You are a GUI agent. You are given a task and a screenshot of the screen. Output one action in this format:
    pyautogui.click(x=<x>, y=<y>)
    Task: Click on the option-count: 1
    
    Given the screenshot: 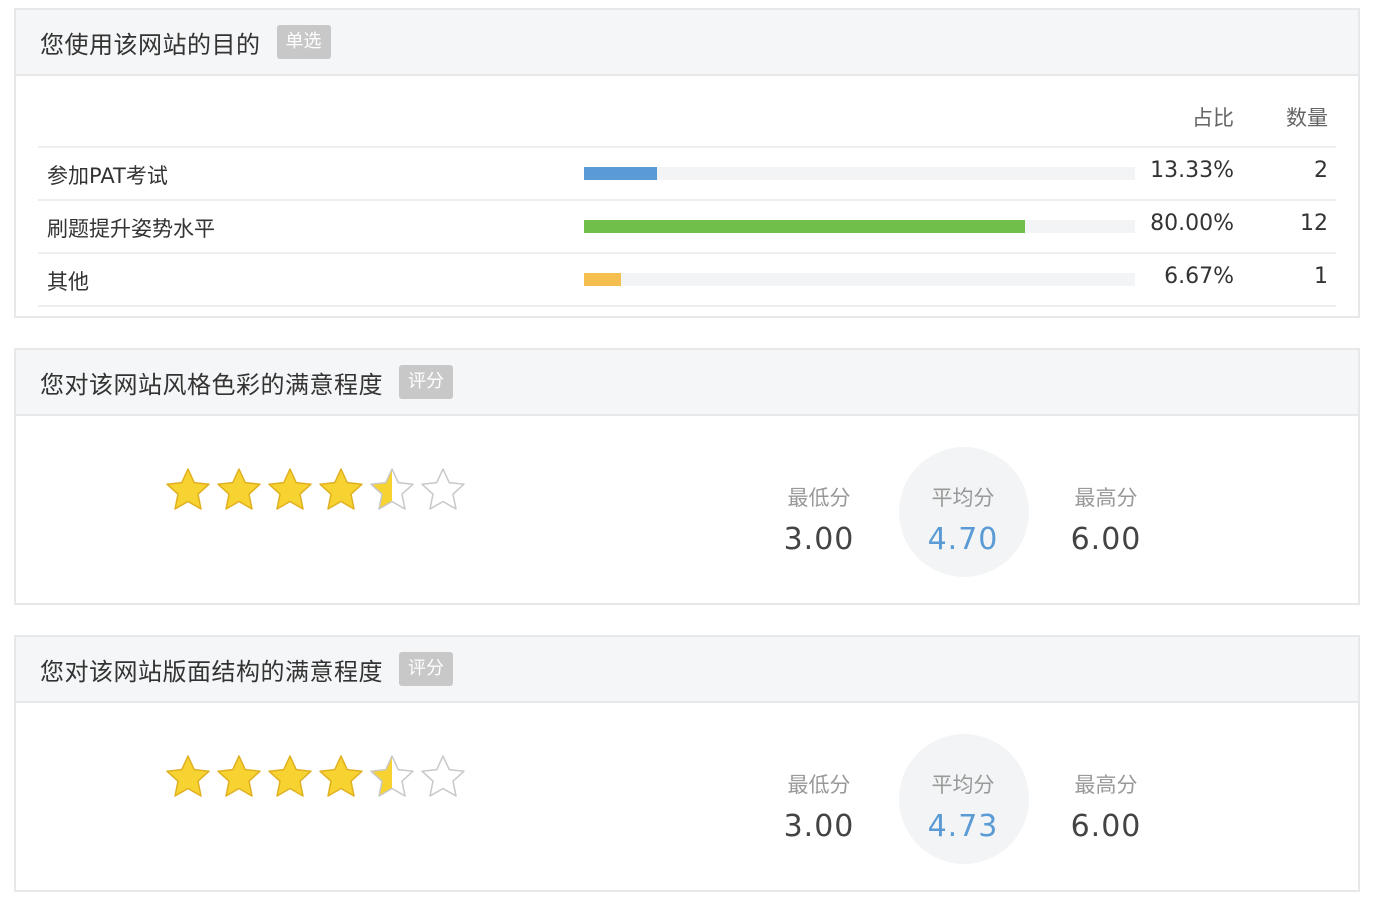 What is the action you would take?
    pyautogui.click(x=1321, y=276)
    